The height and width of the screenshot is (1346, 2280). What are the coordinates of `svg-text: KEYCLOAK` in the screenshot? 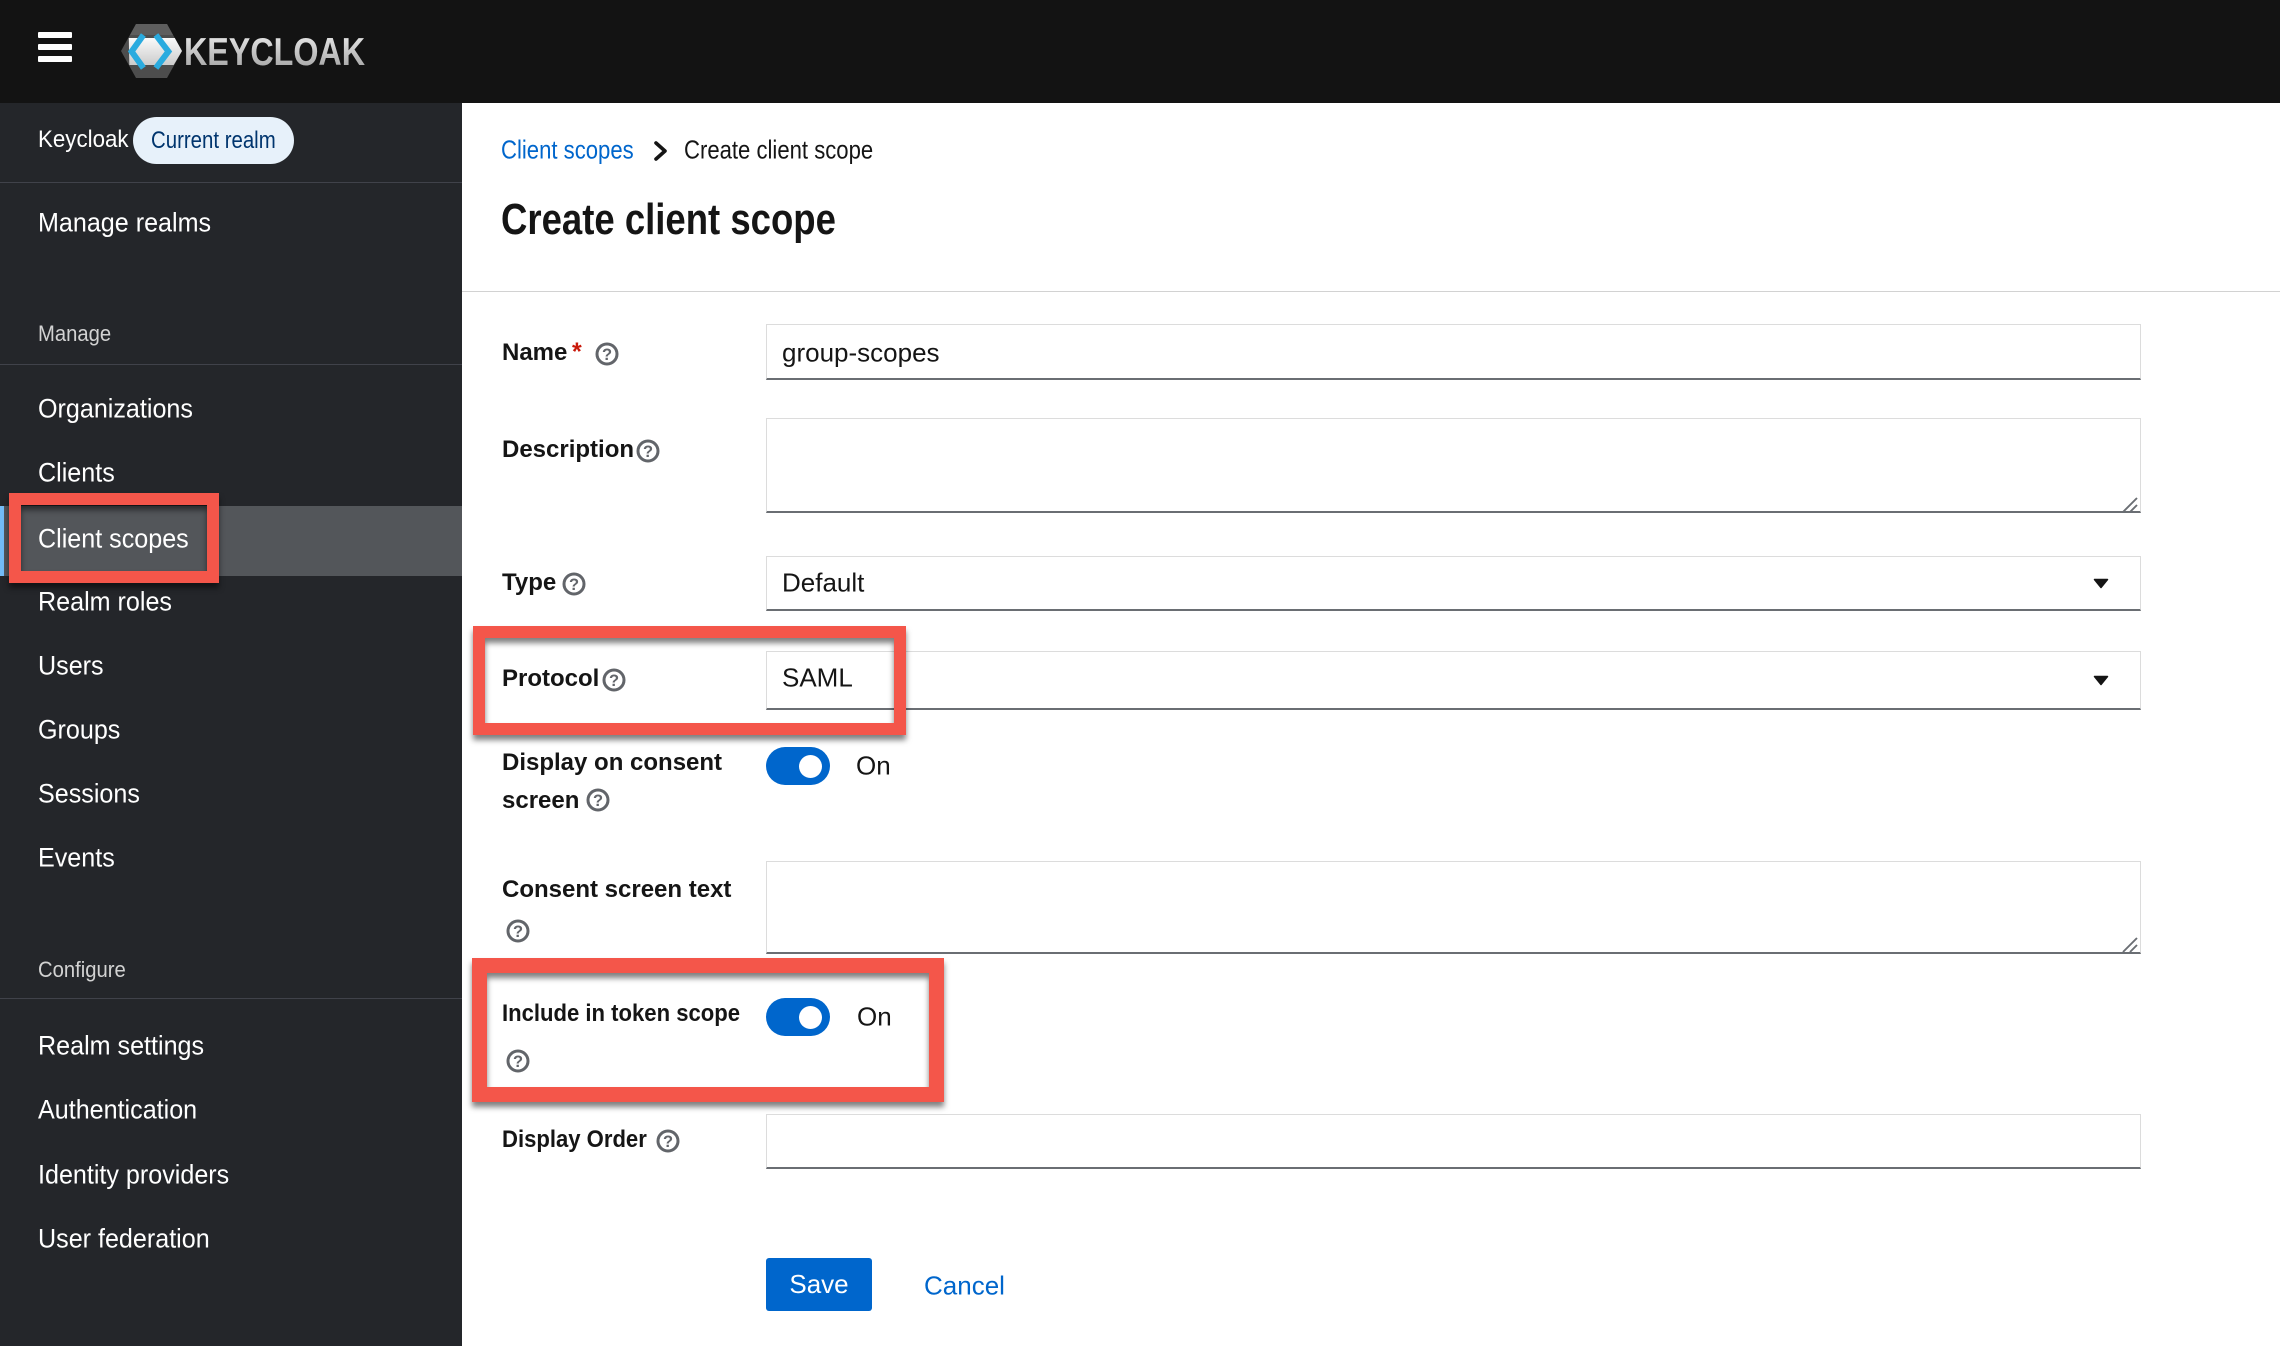 It's located at (274, 52).